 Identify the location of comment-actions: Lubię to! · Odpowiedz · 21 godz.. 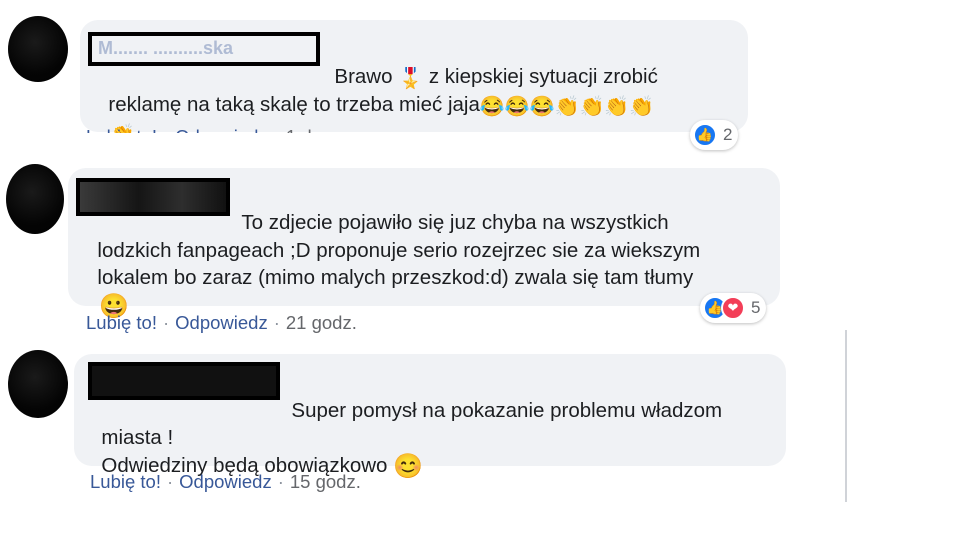
(221, 323).